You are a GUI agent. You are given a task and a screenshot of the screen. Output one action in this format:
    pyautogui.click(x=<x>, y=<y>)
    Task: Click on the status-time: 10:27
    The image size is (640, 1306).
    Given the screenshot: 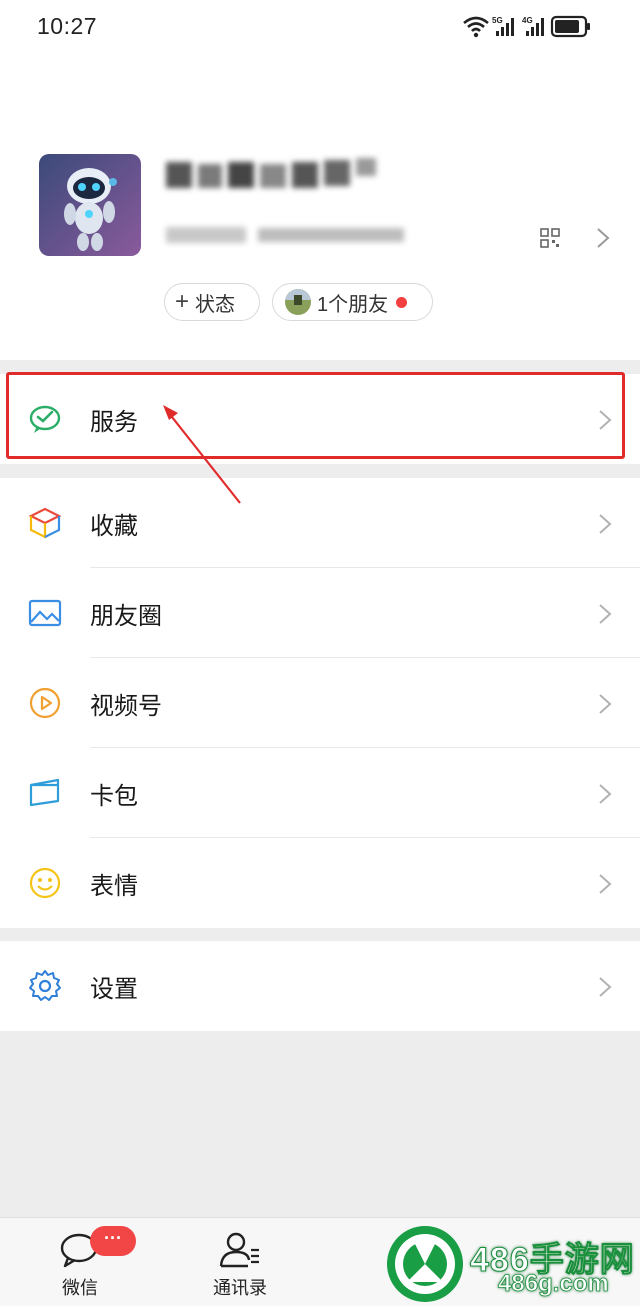 What is the action you would take?
    pyautogui.click(x=67, y=26)
    